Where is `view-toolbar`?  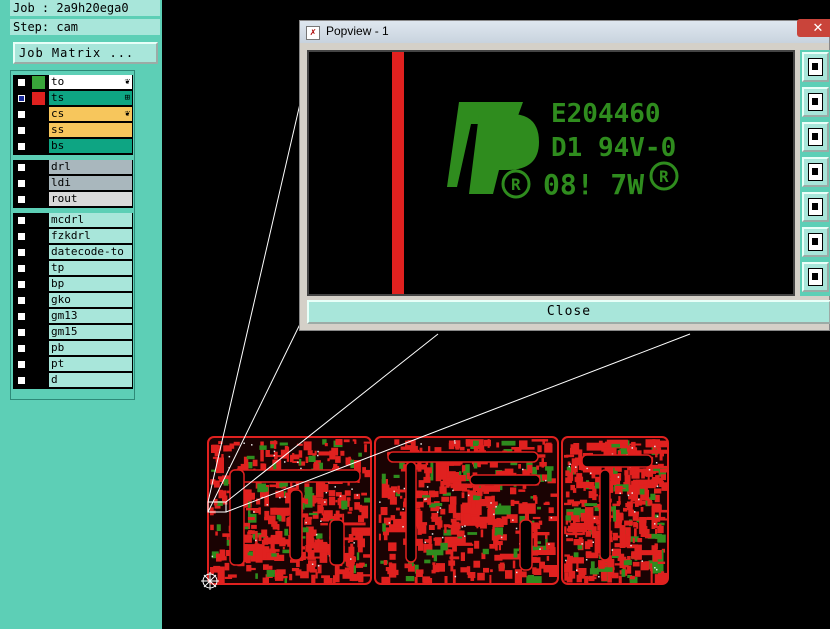 view-toolbar is located at coordinates (815, 173).